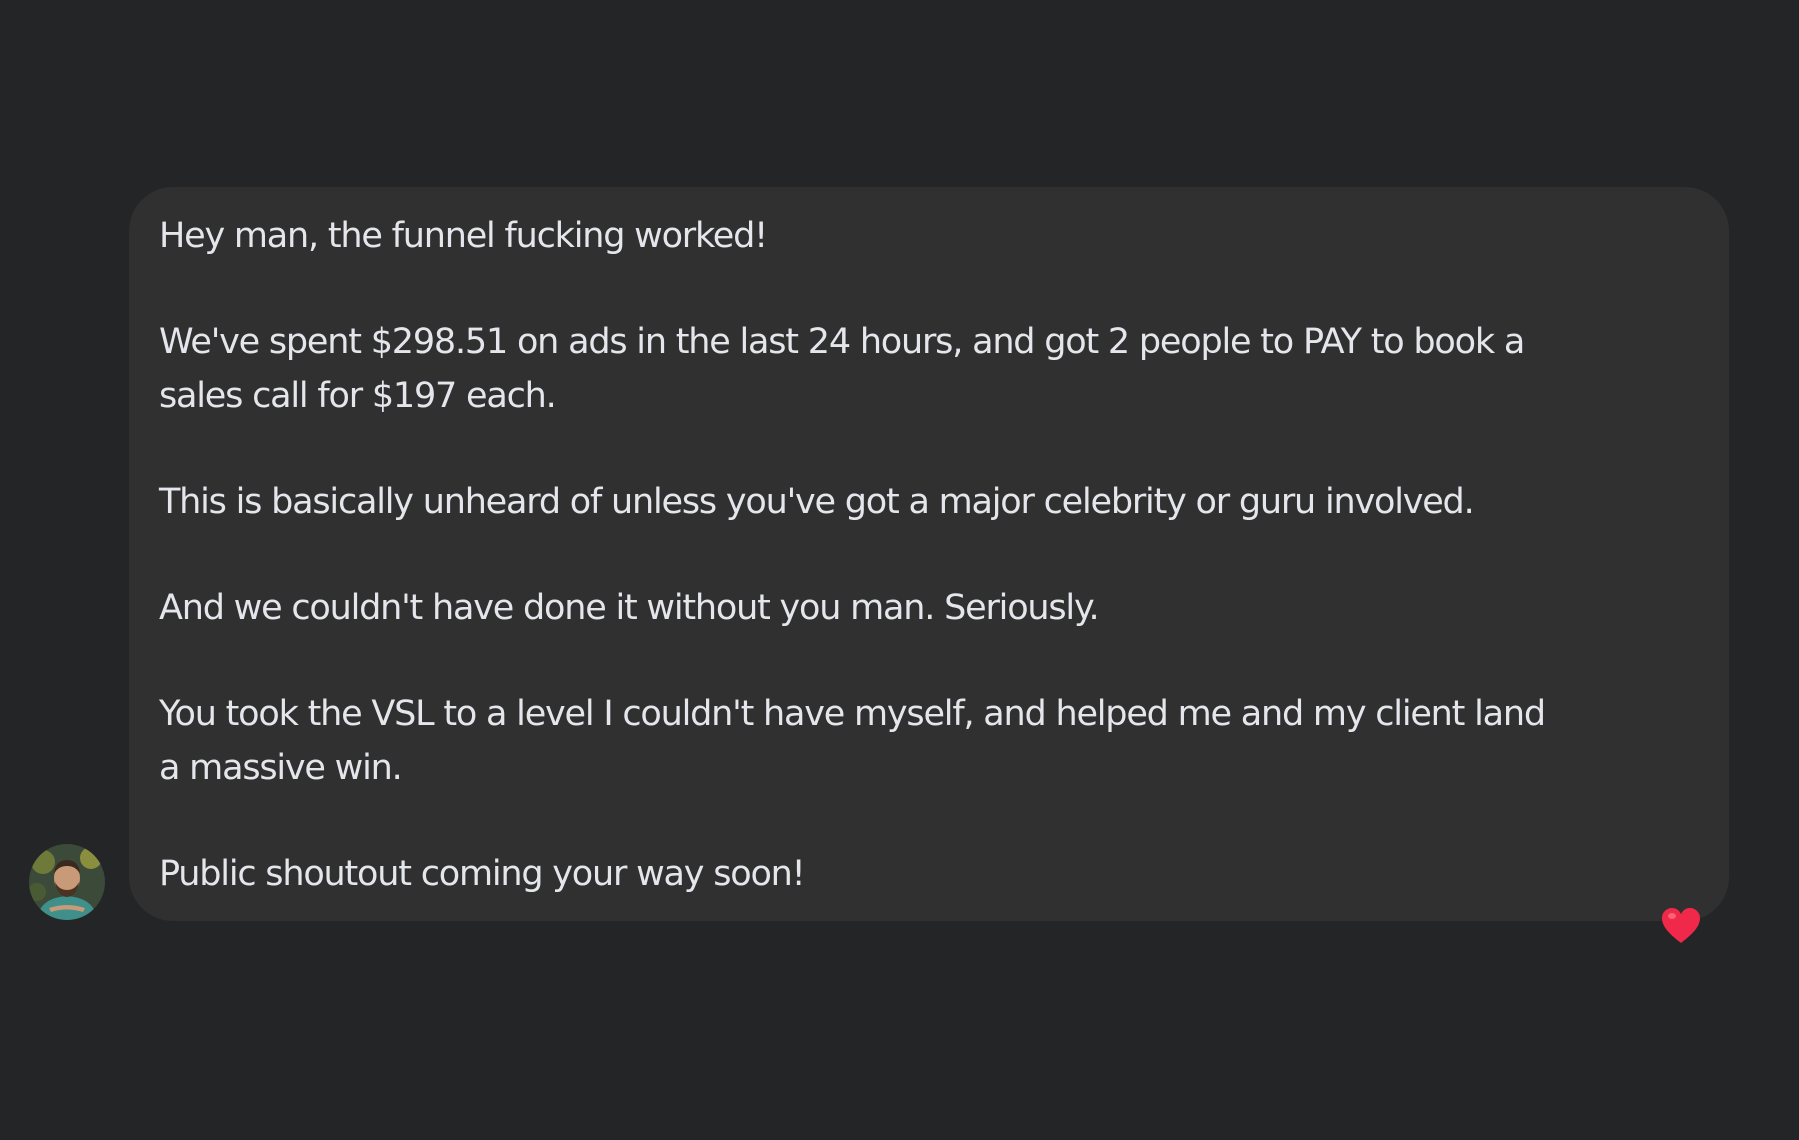 This screenshot has height=1140, width=1799. I want to click on heart-icon, so click(1681, 925).